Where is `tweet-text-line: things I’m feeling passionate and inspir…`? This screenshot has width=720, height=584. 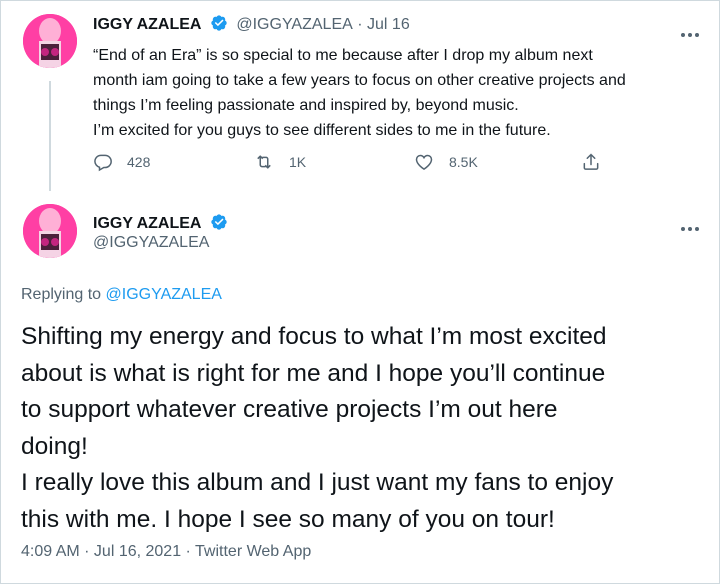
tweet-text-line: things I’m feeling passionate and inspir… is located at coordinates (306, 105).